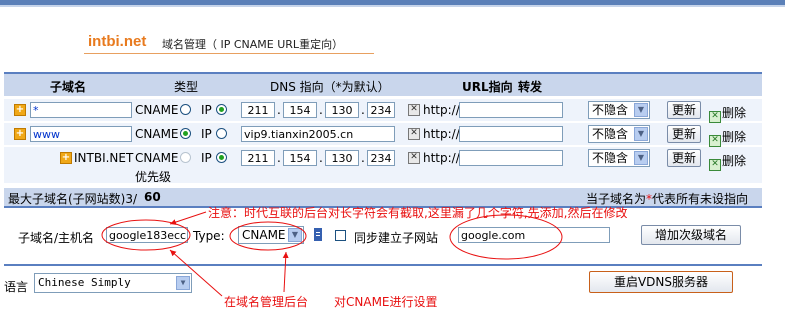 The height and width of the screenshot is (319, 785). I want to click on annotation-note-right: 对CNAME进行设置, so click(386, 302).